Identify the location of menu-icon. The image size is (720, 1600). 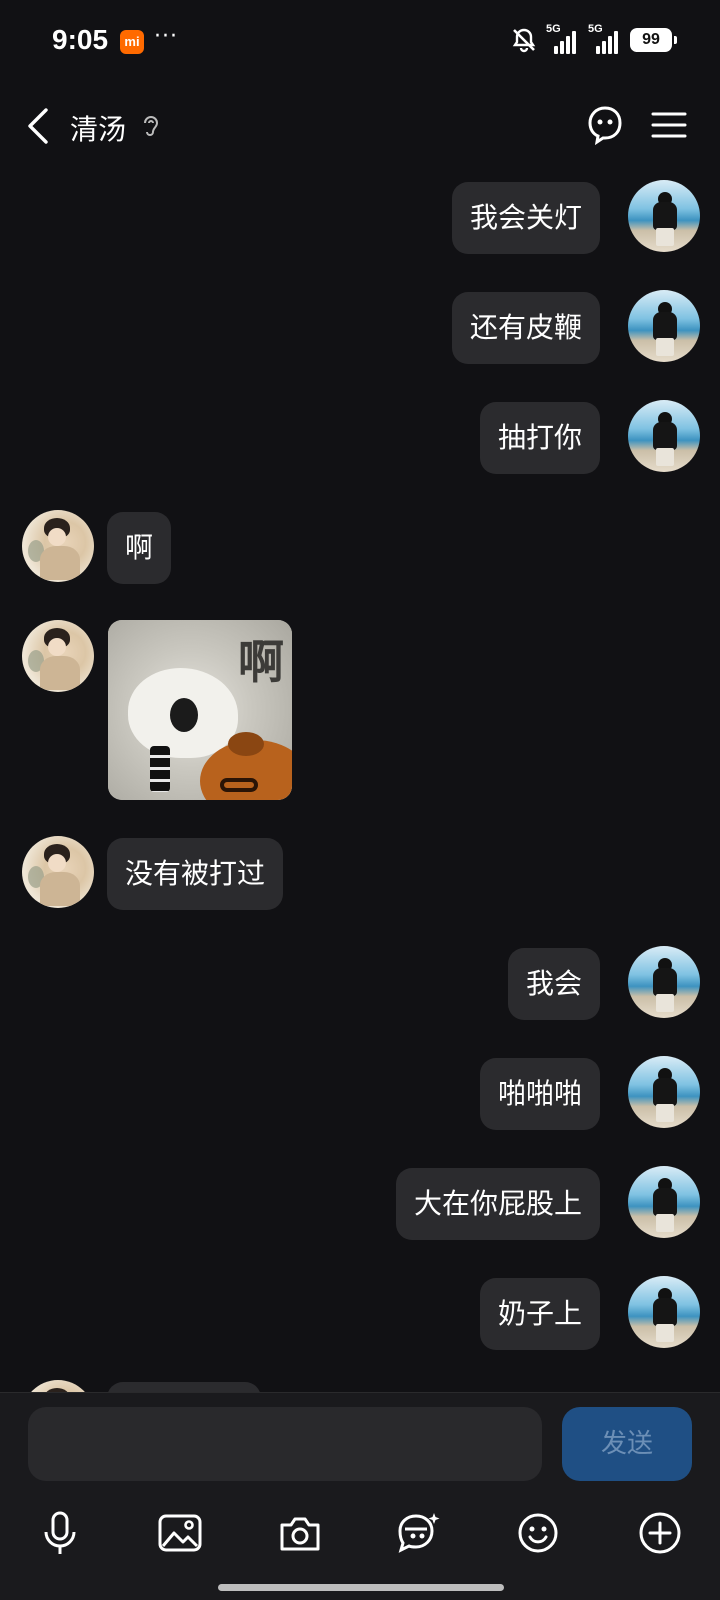
(669, 125).